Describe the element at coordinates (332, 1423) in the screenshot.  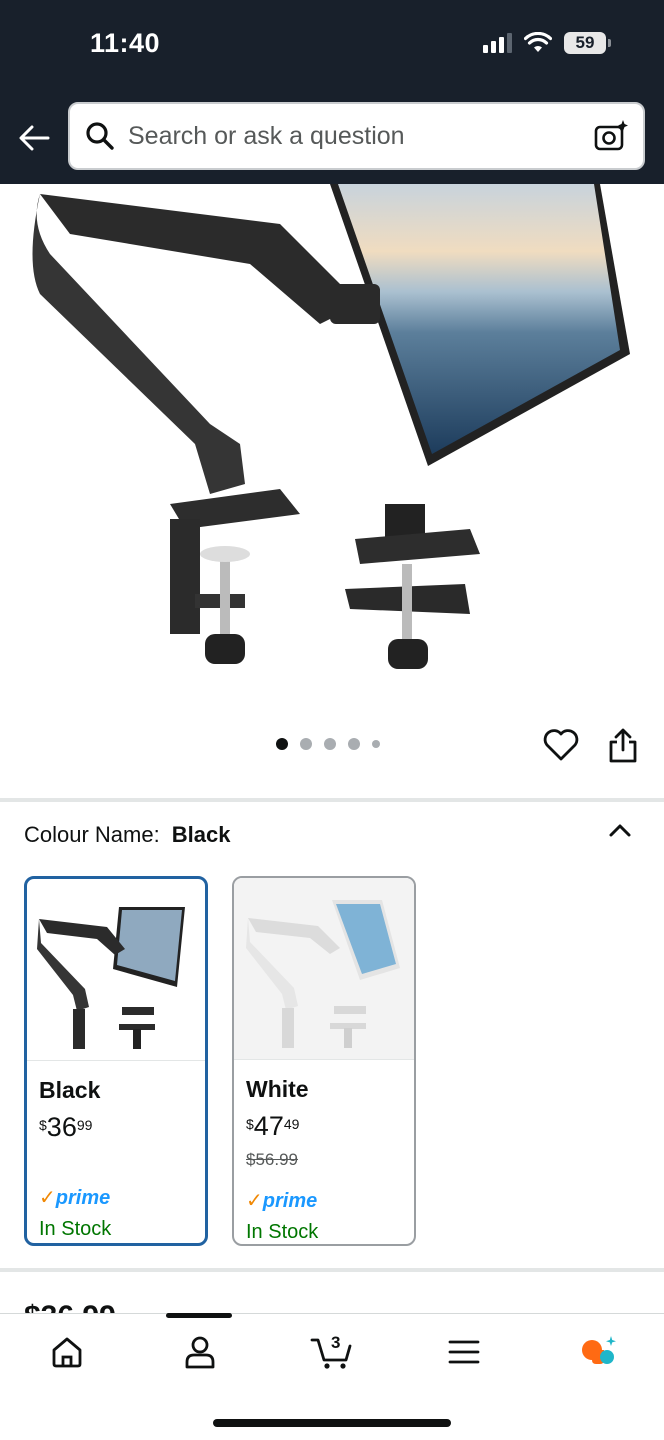
I see `home-indicator` at that location.